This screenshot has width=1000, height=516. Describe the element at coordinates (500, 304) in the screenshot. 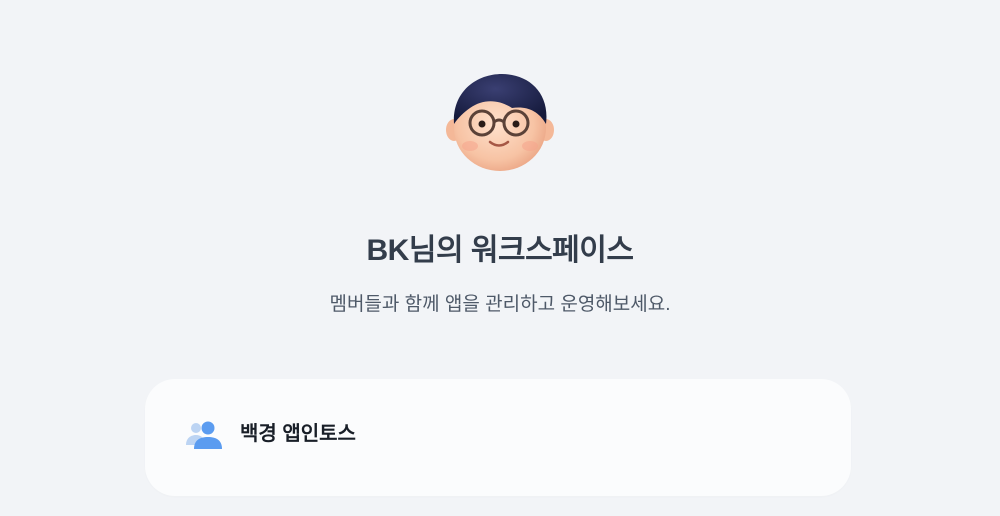

I see `page-subtitle: 멤버들과 함께 앱을 관리하고 운영해보세요.` at that location.